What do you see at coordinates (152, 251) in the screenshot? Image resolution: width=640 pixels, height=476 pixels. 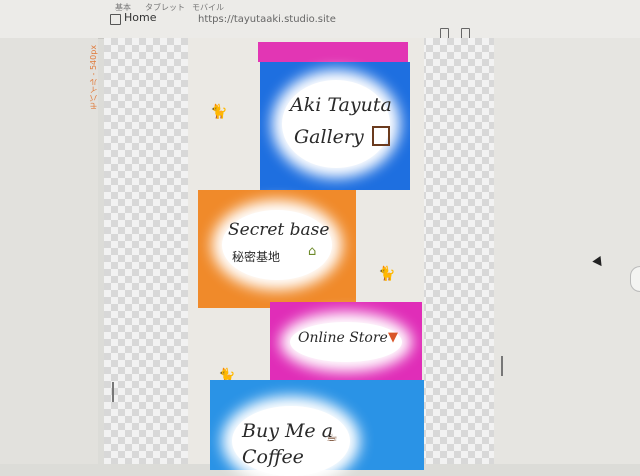 I see `canvas-transparent-area-left` at bounding box center [152, 251].